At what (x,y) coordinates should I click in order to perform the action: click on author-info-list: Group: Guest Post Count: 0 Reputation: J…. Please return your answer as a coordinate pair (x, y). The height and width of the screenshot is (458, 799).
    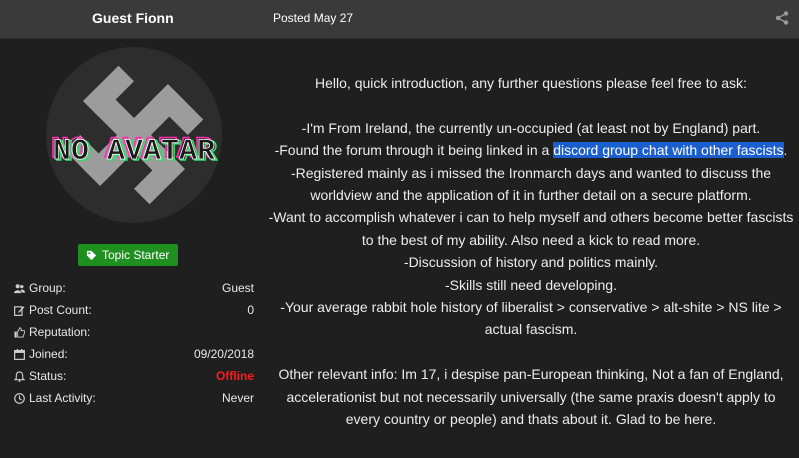
    Looking at the image, I should click on (134, 346).